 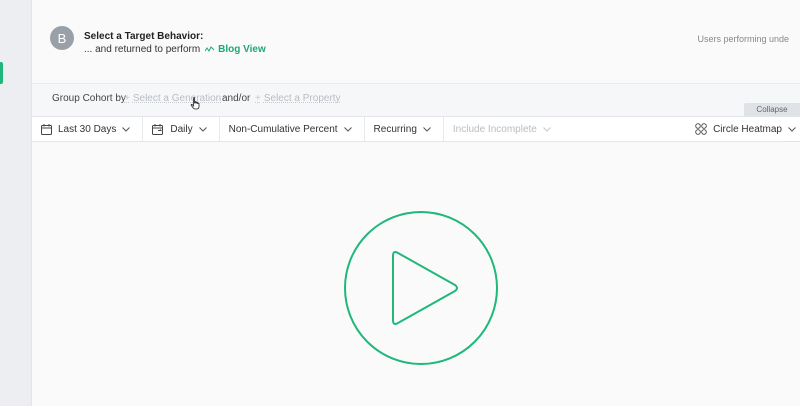 I want to click on metric-label: Non-Cumulative Percent, so click(x=283, y=129).